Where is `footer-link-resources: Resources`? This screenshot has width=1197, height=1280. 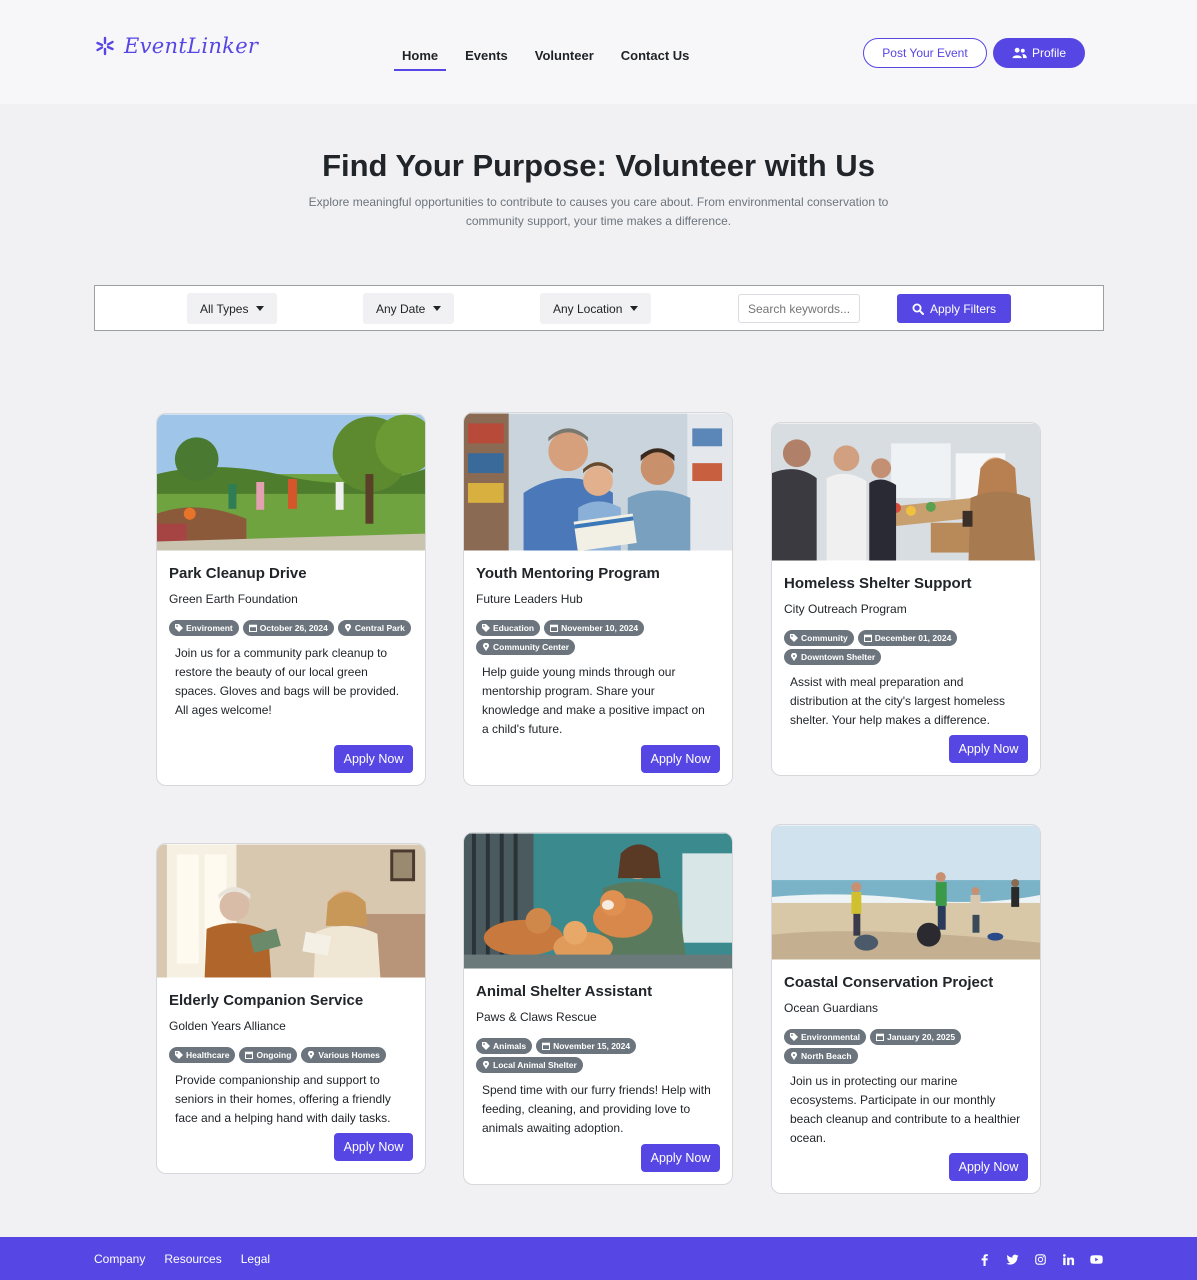 footer-link-resources: Resources is located at coordinates (192, 1259).